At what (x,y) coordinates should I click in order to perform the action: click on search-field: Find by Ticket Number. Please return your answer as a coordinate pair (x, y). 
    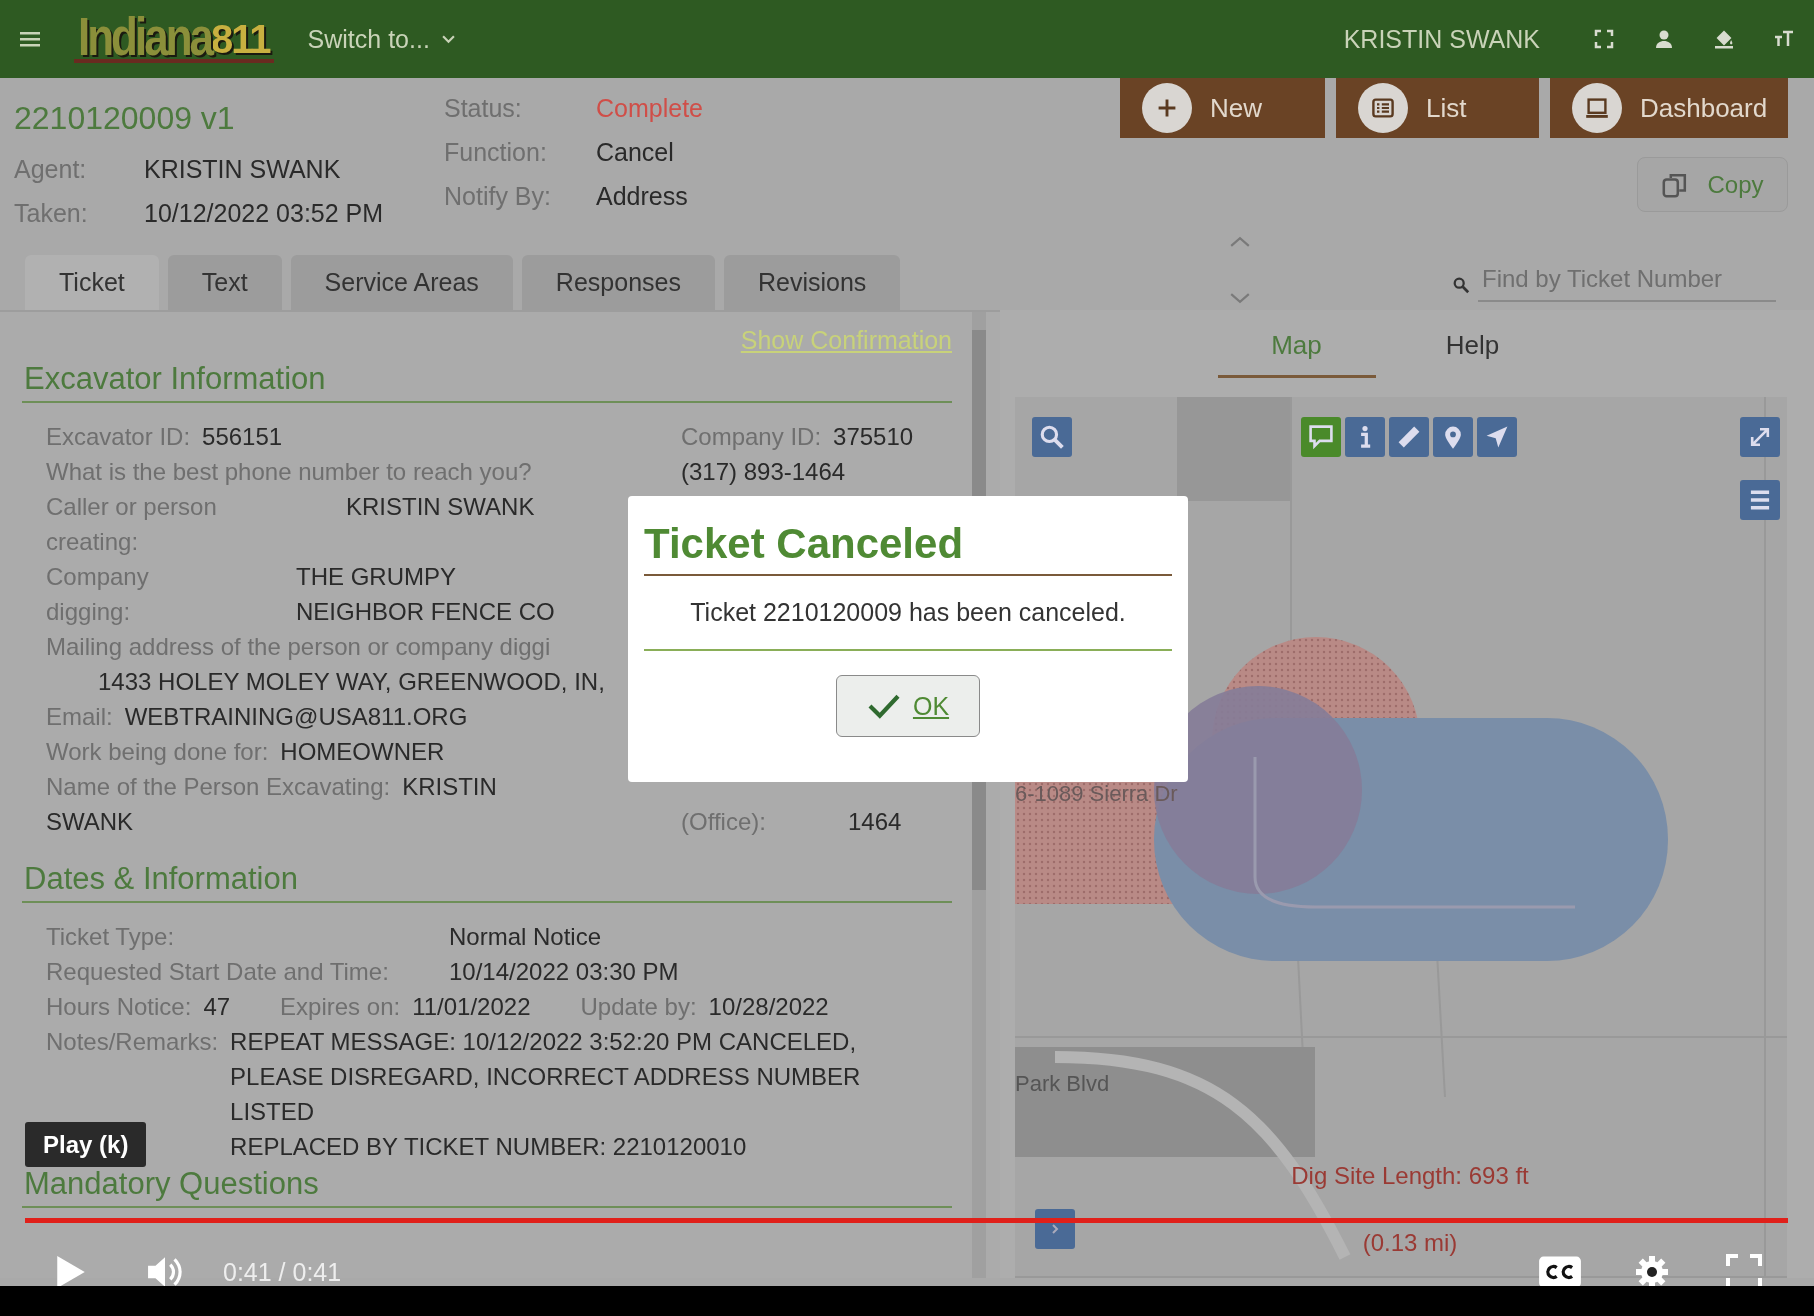
    Looking at the image, I should click on (1627, 280).